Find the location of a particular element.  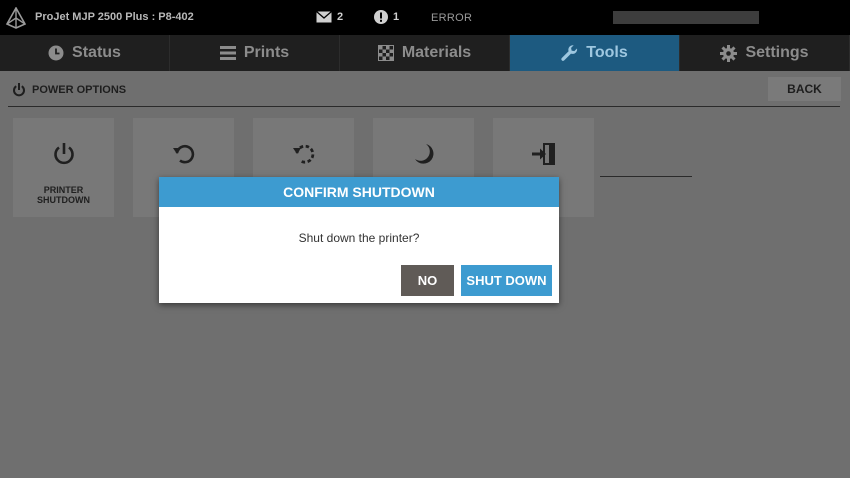

main-tab-bar: Status Prints Materials Tools Settings is located at coordinates (425, 53).